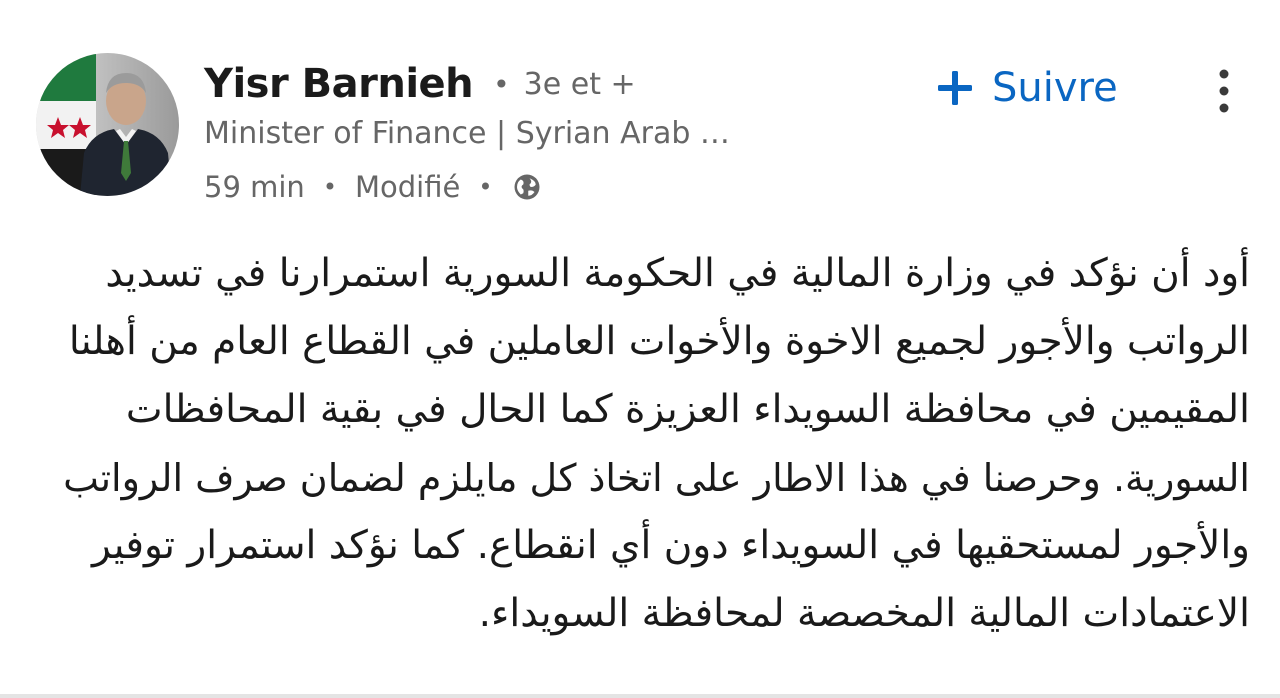 The image size is (1280, 698). What do you see at coordinates (407, 187) in the screenshot?
I see `edited-label: Modifié` at bounding box center [407, 187].